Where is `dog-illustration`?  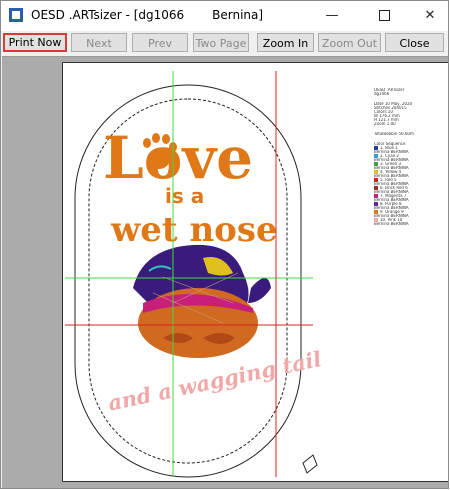 dog-illustration is located at coordinates (202, 301).